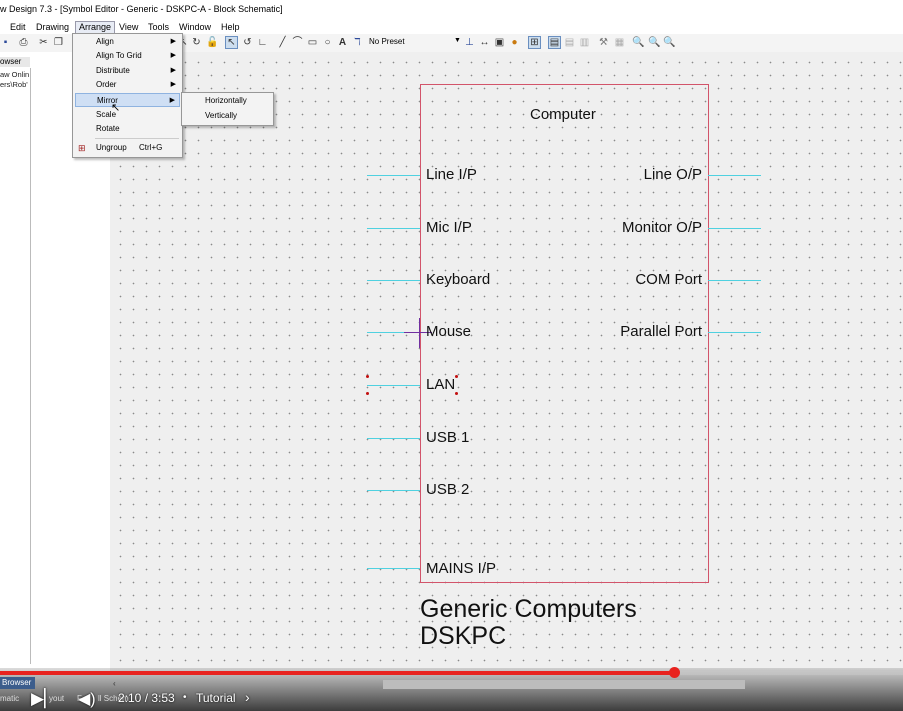 Image resolution: width=903 pixels, height=711 pixels. What do you see at coordinates (216, 698) in the screenshot?
I see `video-chapter: Tutorial` at bounding box center [216, 698].